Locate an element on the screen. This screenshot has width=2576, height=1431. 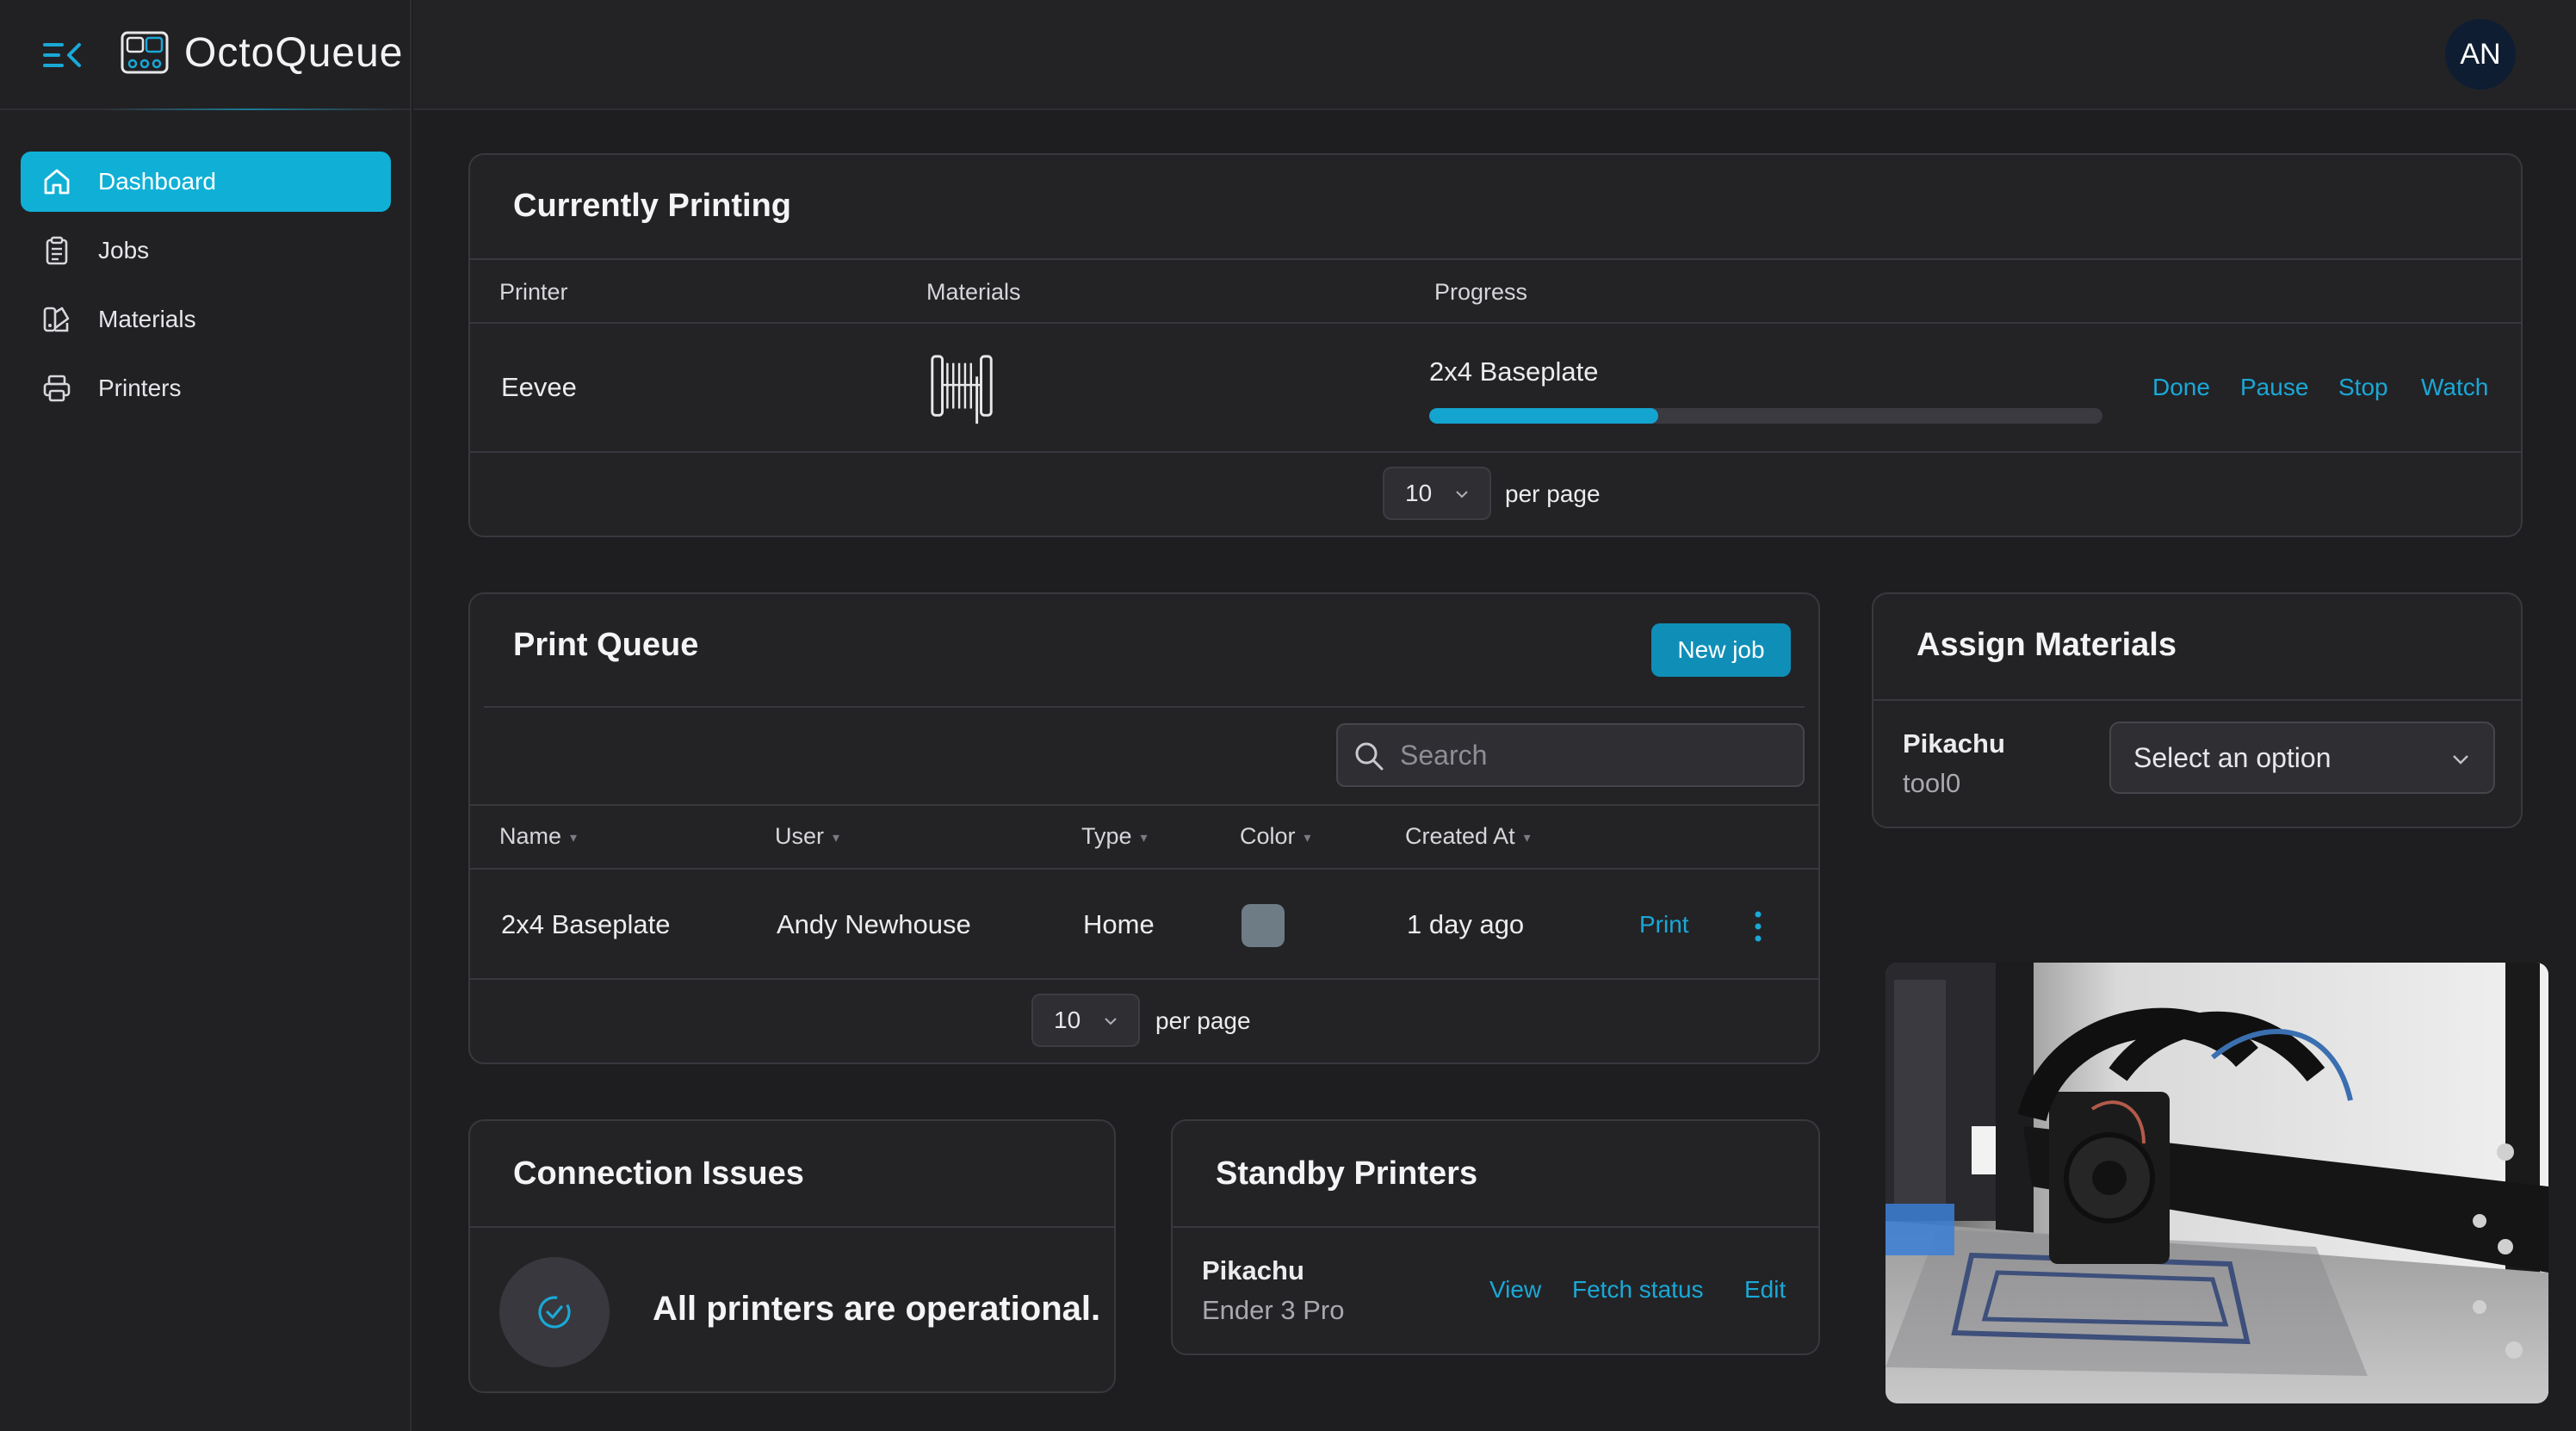
watch-button: Watch is located at coordinates (2454, 387).